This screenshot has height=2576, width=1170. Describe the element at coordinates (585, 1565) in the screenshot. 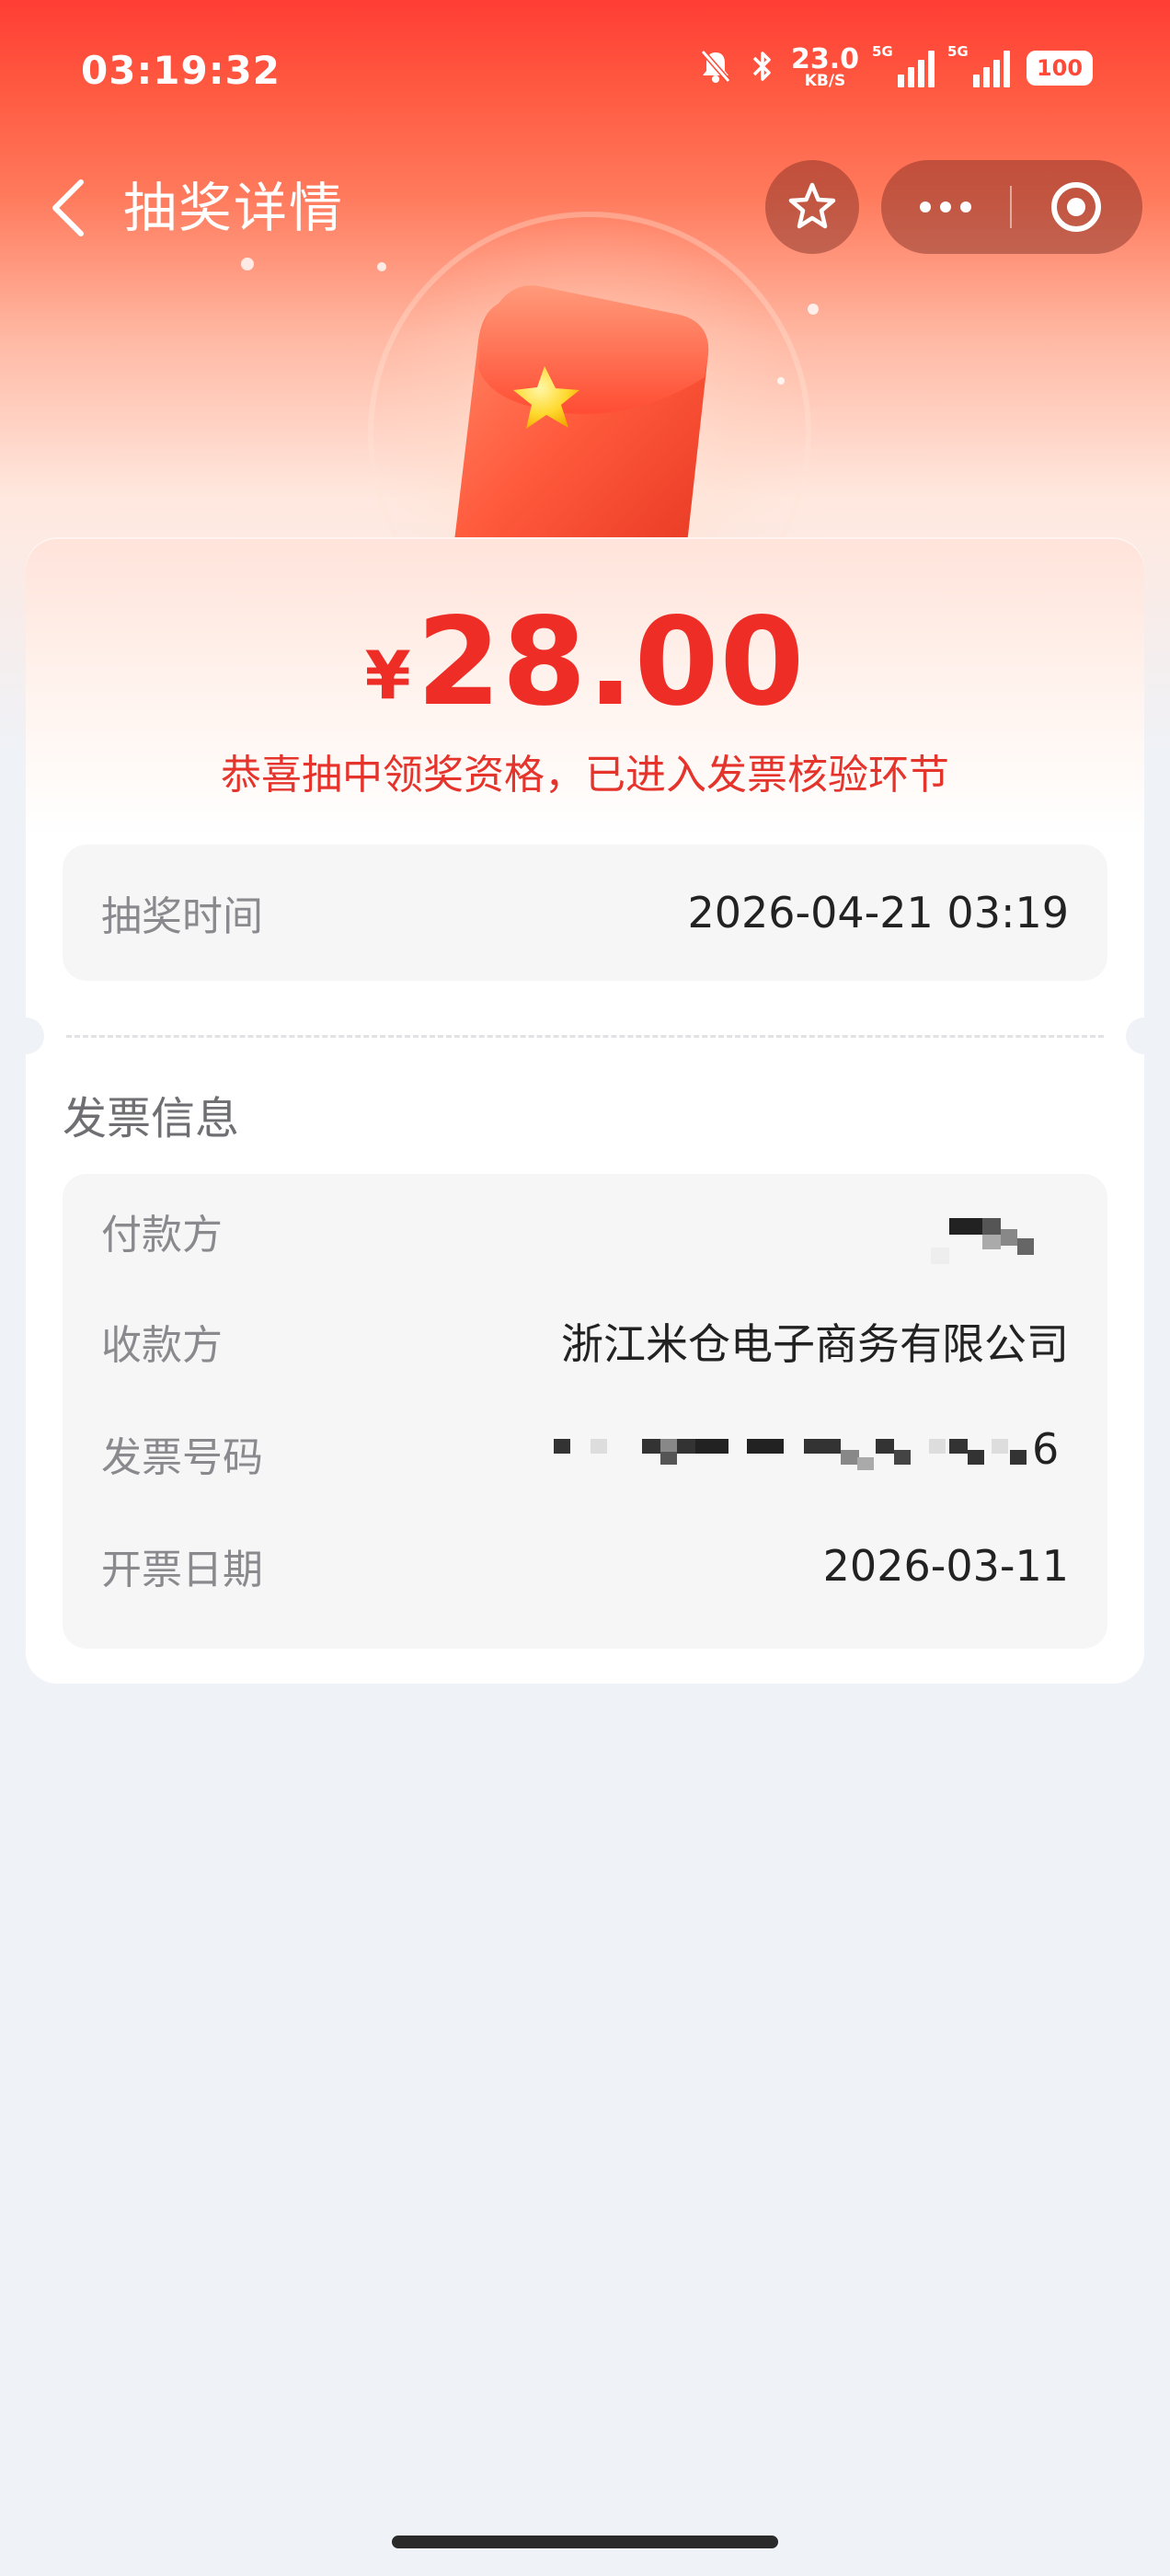

I see `invoice-row-date: 开票日期 2026-03-11` at that location.